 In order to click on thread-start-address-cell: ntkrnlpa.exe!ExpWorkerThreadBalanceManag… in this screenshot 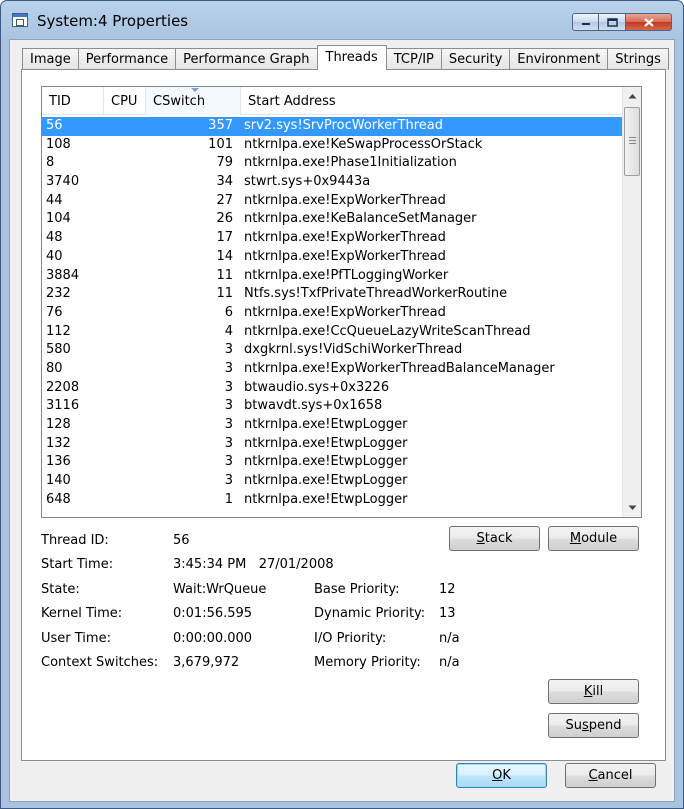, I will do `click(399, 368)`.